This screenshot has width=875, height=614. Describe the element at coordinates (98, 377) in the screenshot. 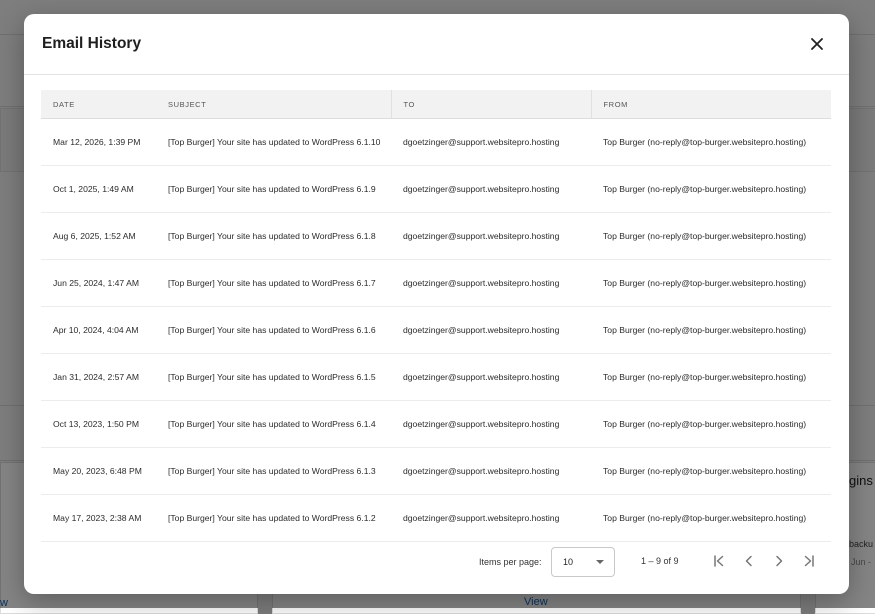

I see `cell-date: Jan 31, 2024, 2:57 AM` at that location.